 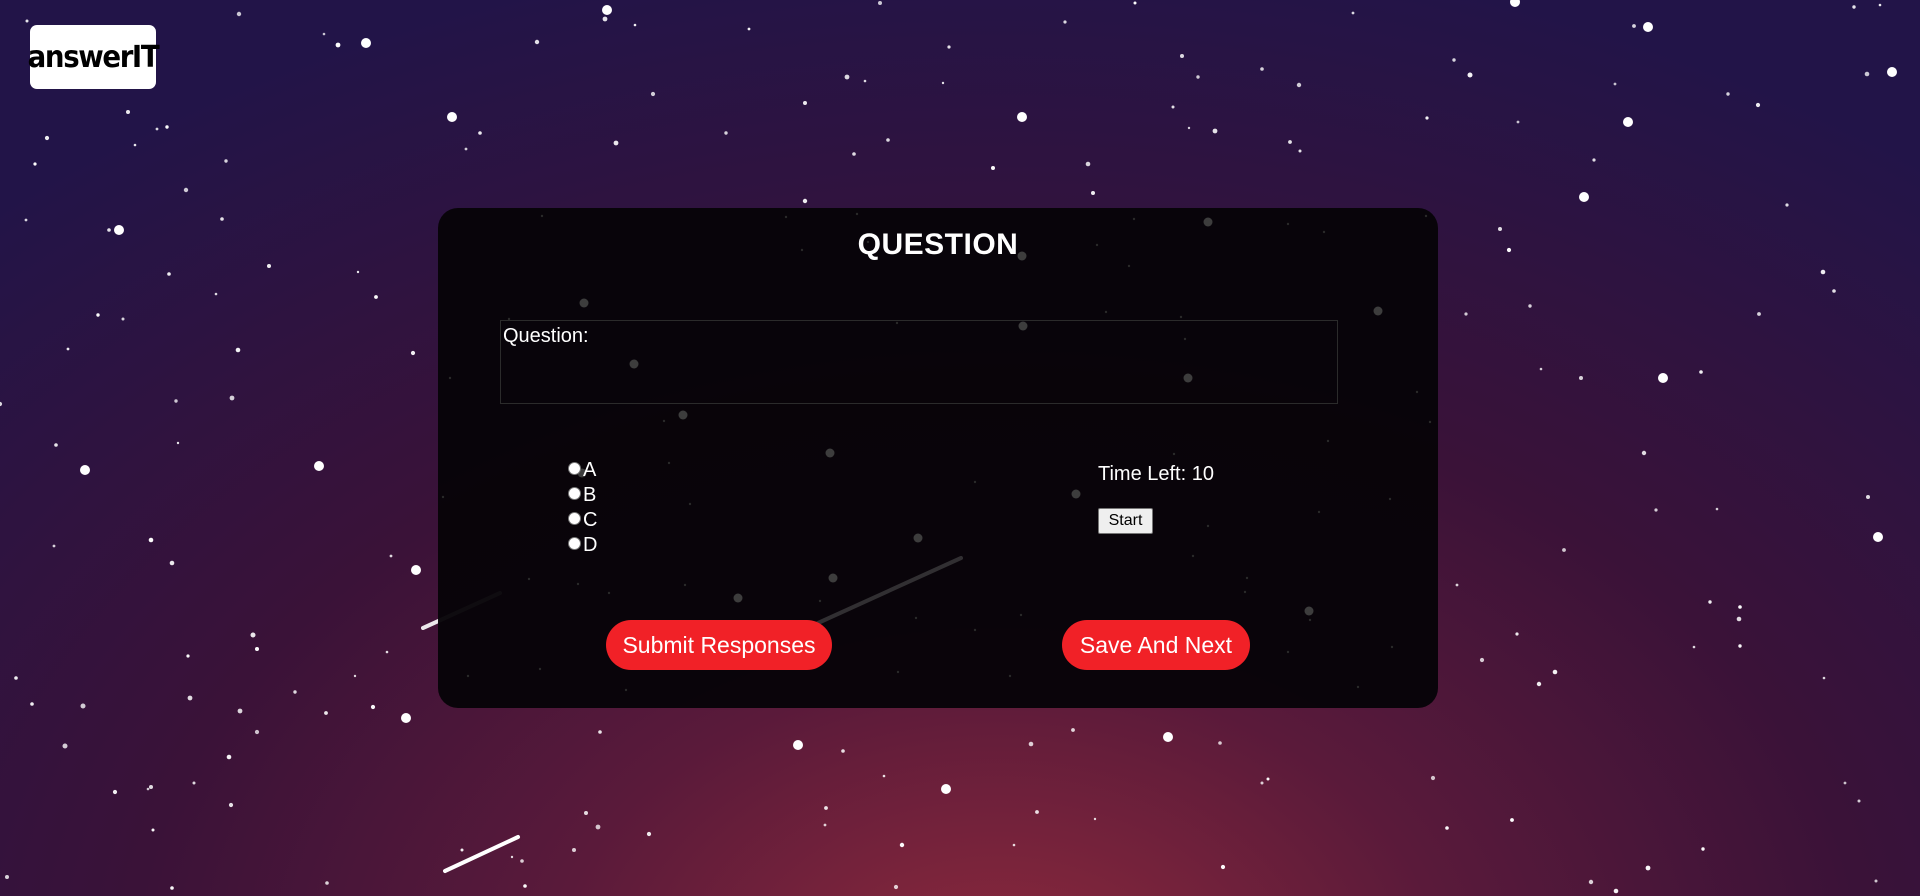 I want to click on start-button: Start, so click(x=1125, y=521).